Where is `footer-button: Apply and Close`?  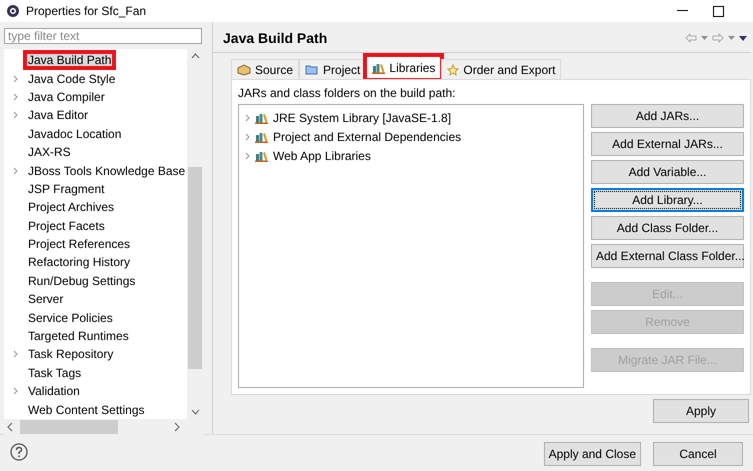
footer-button: Apply and Close is located at coordinates (592, 454).